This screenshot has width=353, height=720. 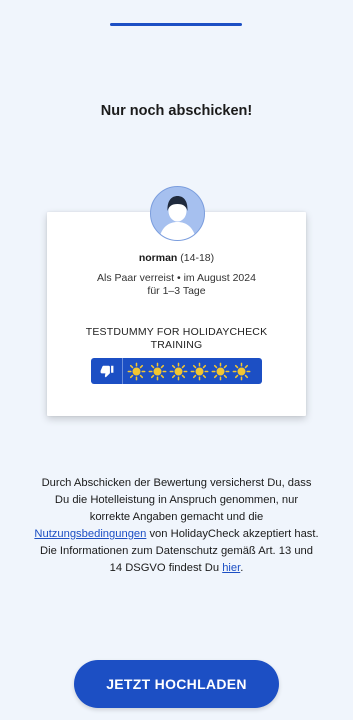 What do you see at coordinates (158, 258) in the screenshot?
I see `reviewer-name: norman` at bounding box center [158, 258].